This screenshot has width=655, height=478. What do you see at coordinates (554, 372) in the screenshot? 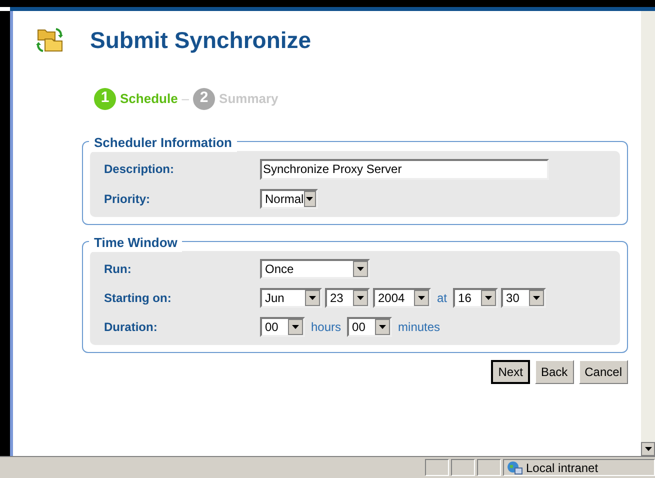
I see `dialog-button: Back` at bounding box center [554, 372].